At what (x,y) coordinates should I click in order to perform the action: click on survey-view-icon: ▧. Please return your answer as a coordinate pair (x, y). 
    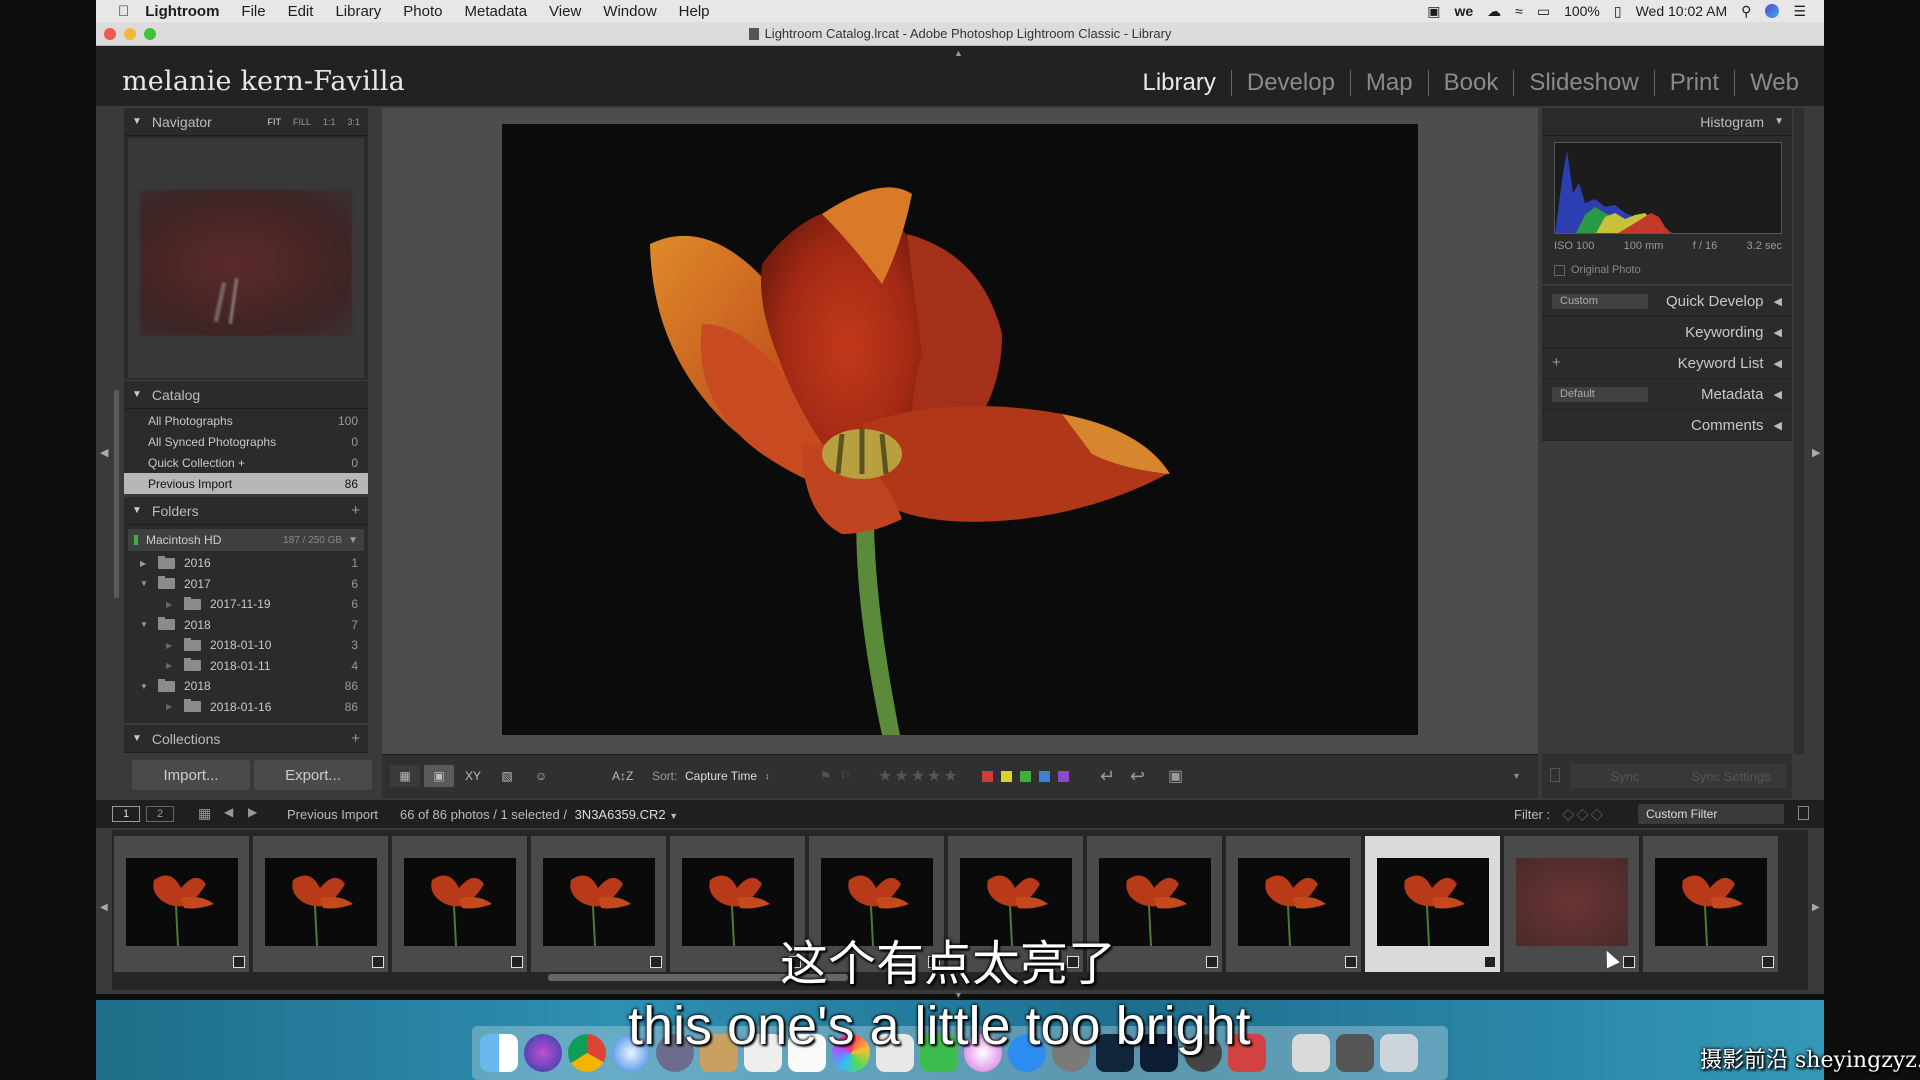
    Looking at the image, I should click on (507, 776).